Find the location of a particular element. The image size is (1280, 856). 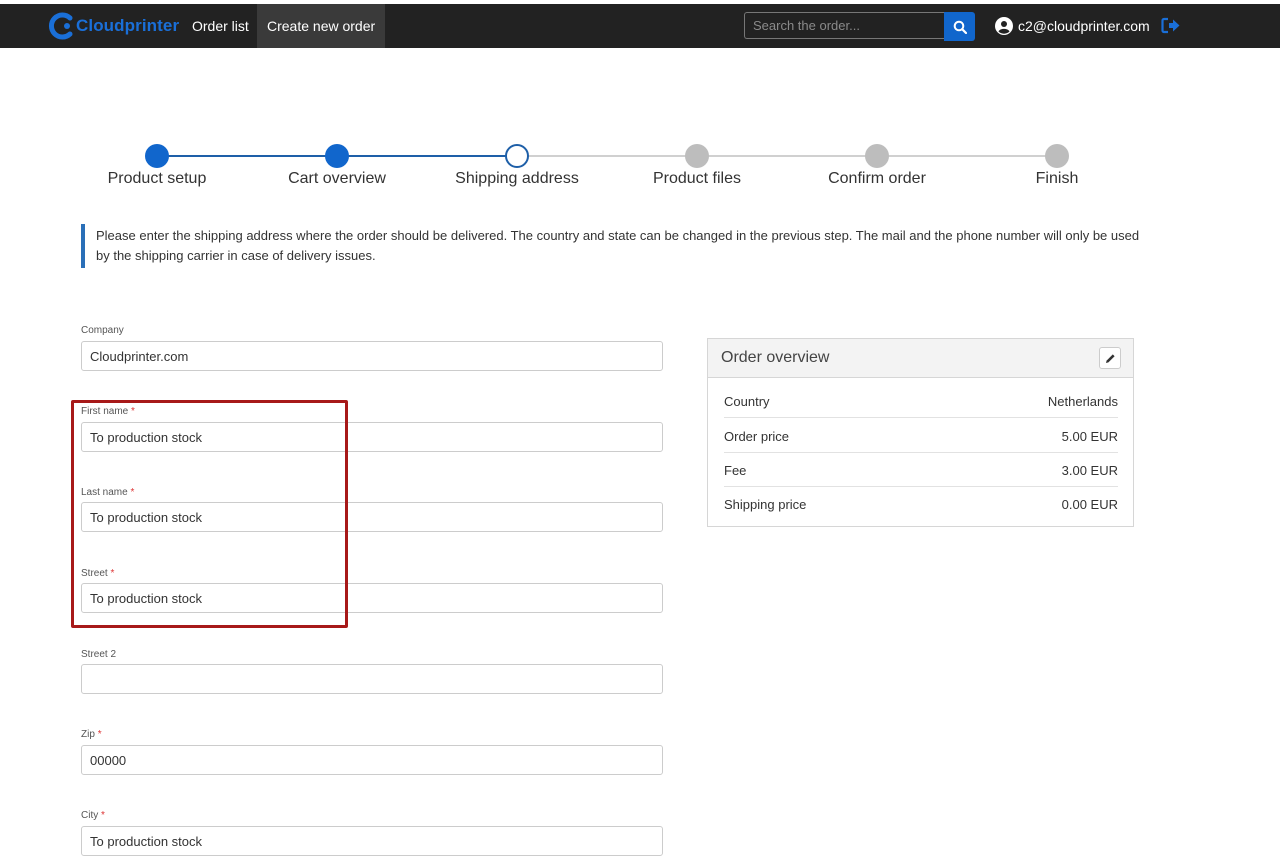

highlight-annotation-box is located at coordinates (209, 514).